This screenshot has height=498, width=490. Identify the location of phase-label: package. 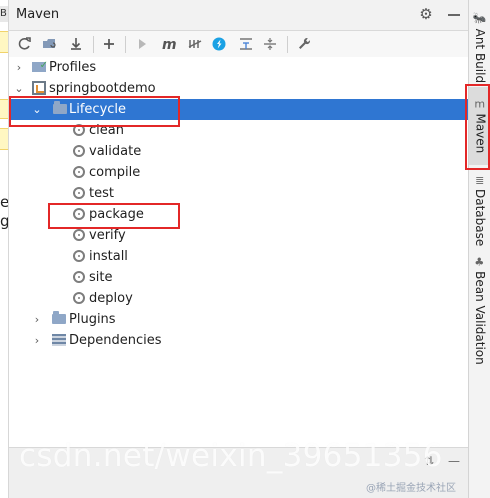
(116, 214).